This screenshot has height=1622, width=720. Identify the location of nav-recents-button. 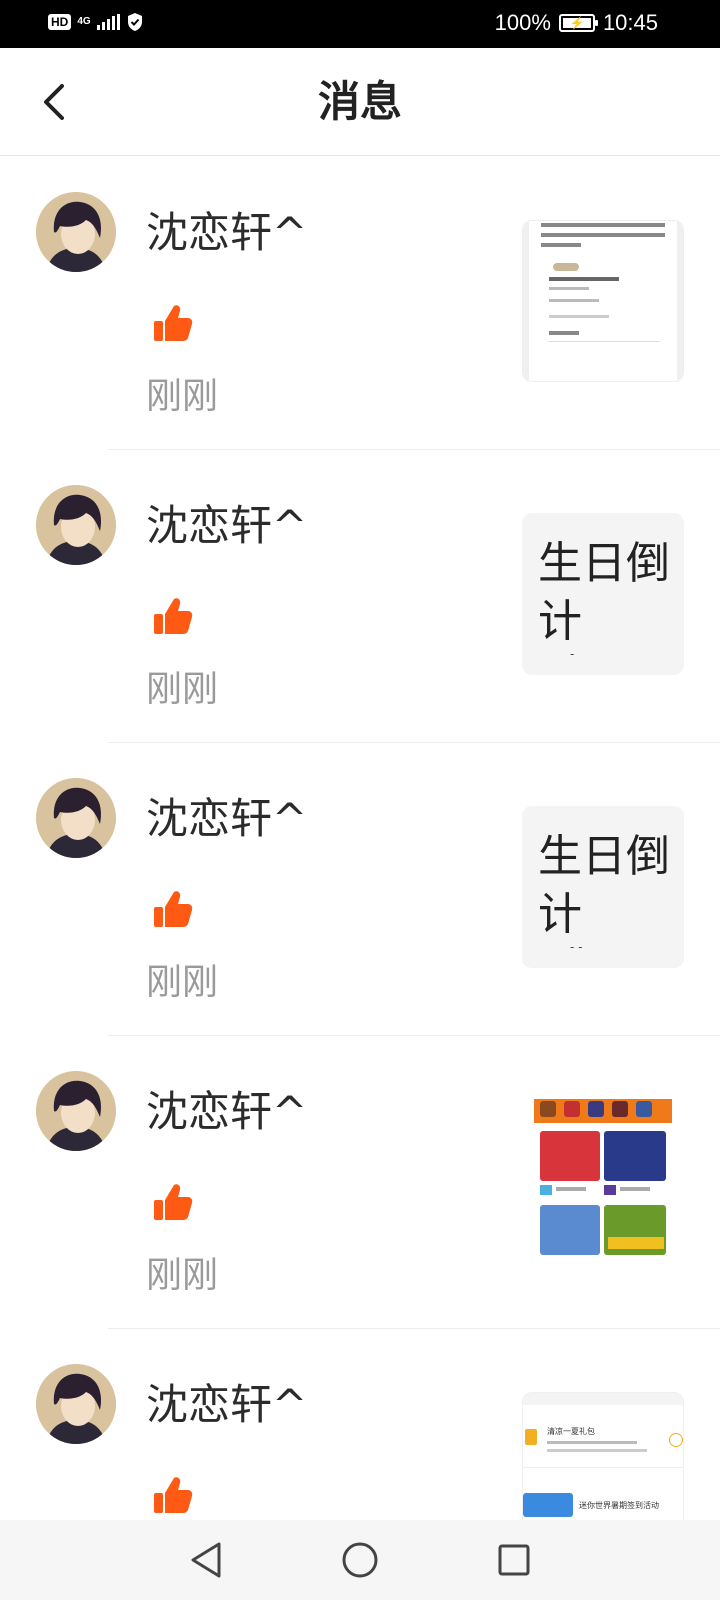
(514, 1560).